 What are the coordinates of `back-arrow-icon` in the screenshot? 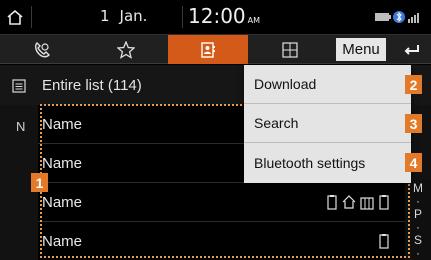 It's located at (411, 49).